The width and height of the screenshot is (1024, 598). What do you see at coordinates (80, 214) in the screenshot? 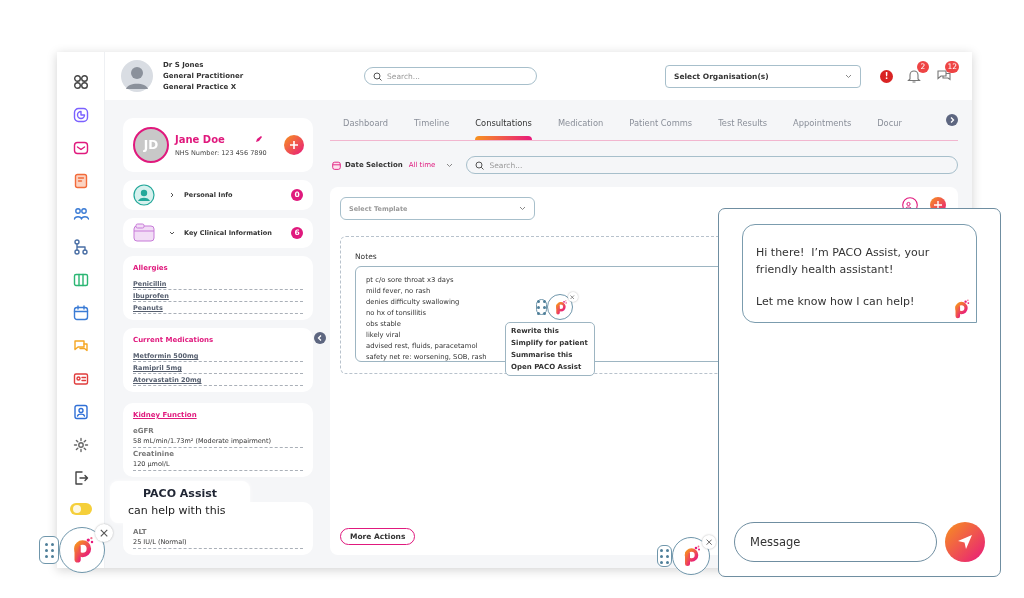
I see `people-icon` at bounding box center [80, 214].